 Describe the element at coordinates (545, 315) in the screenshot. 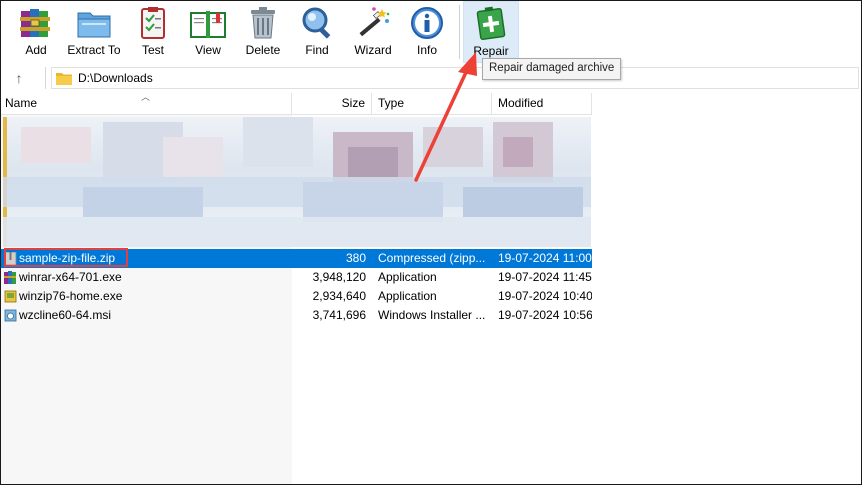

I see `file-modified: 19-07-2024 10:56` at that location.